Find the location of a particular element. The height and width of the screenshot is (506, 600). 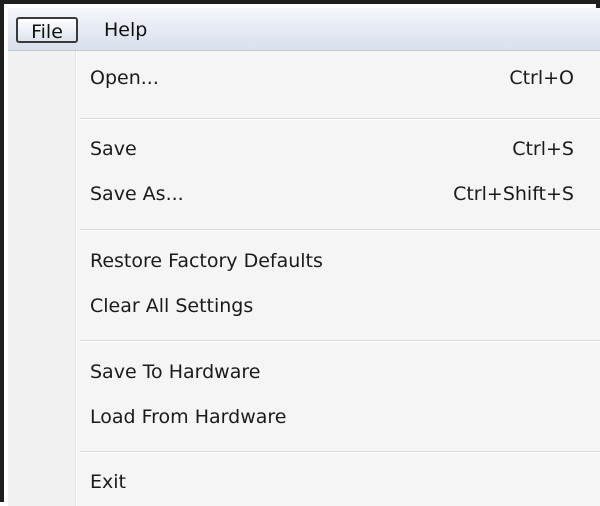

menu-bar: File Help is located at coordinates (304, 29).